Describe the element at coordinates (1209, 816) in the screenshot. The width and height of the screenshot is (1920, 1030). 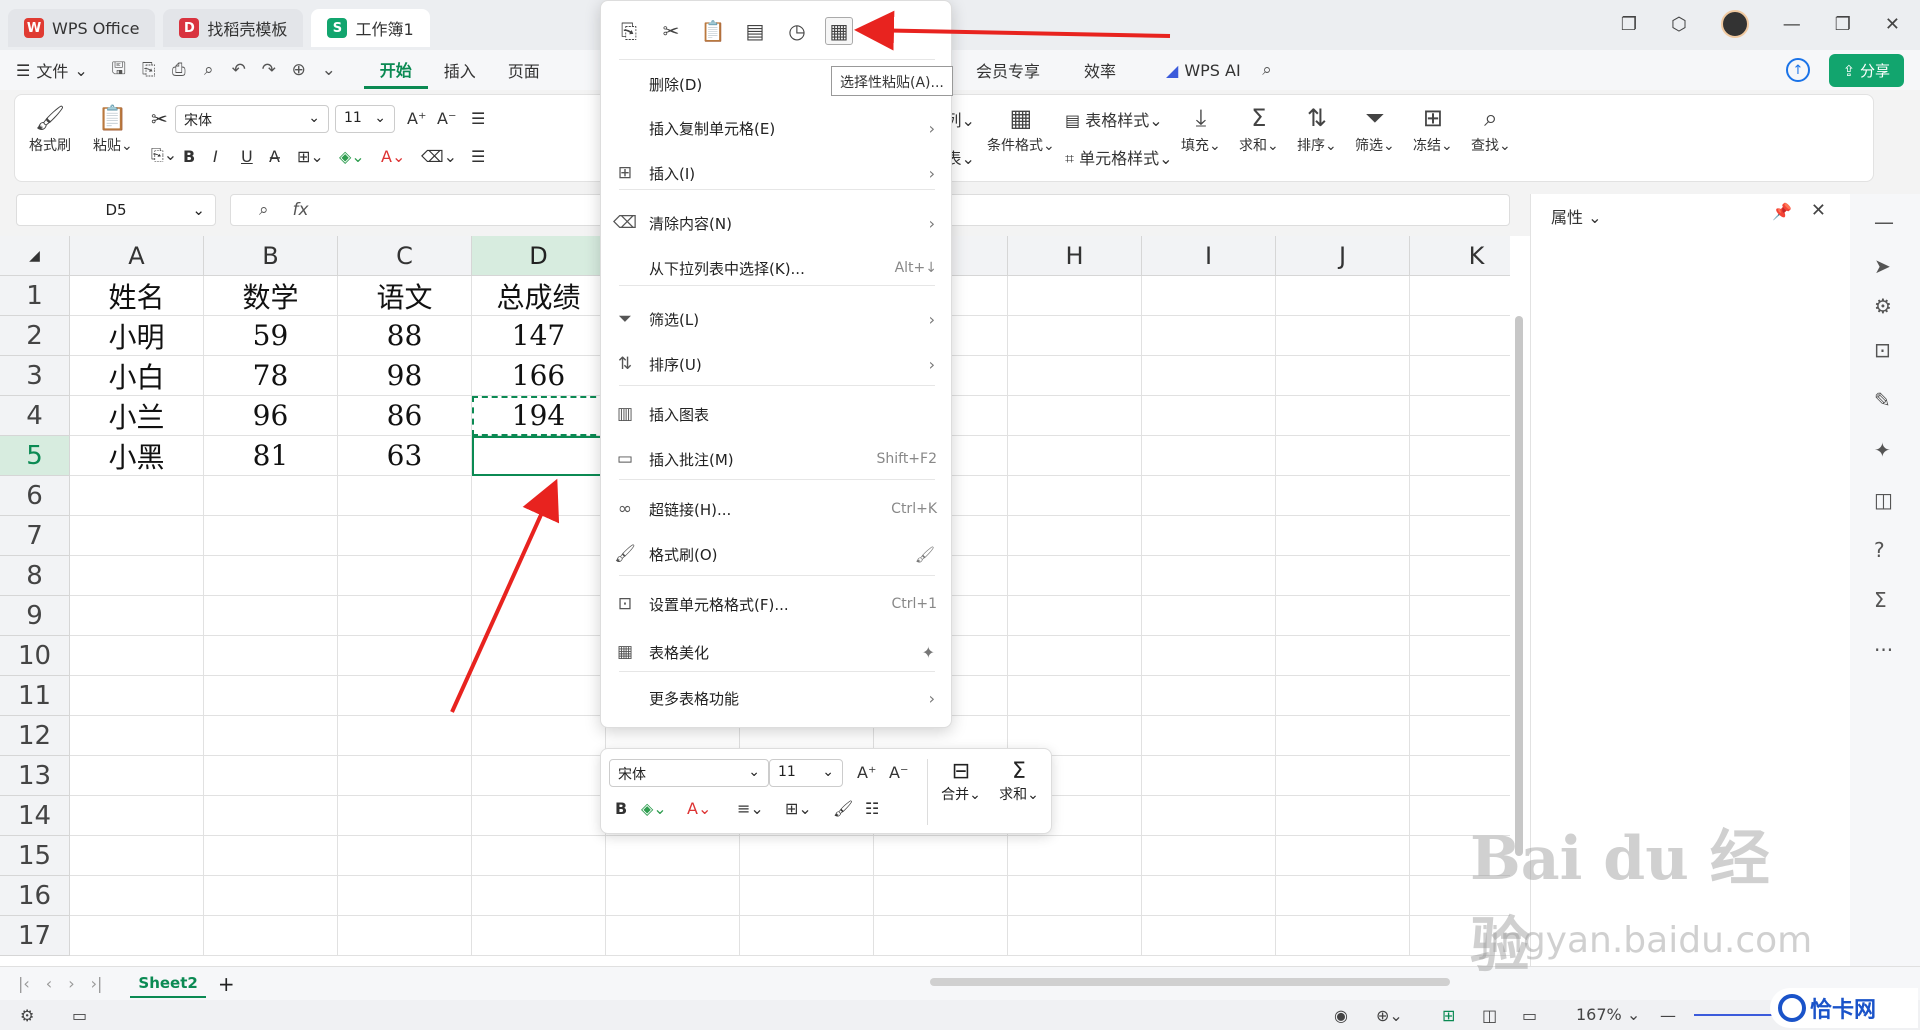
I see `cell-i14` at that location.